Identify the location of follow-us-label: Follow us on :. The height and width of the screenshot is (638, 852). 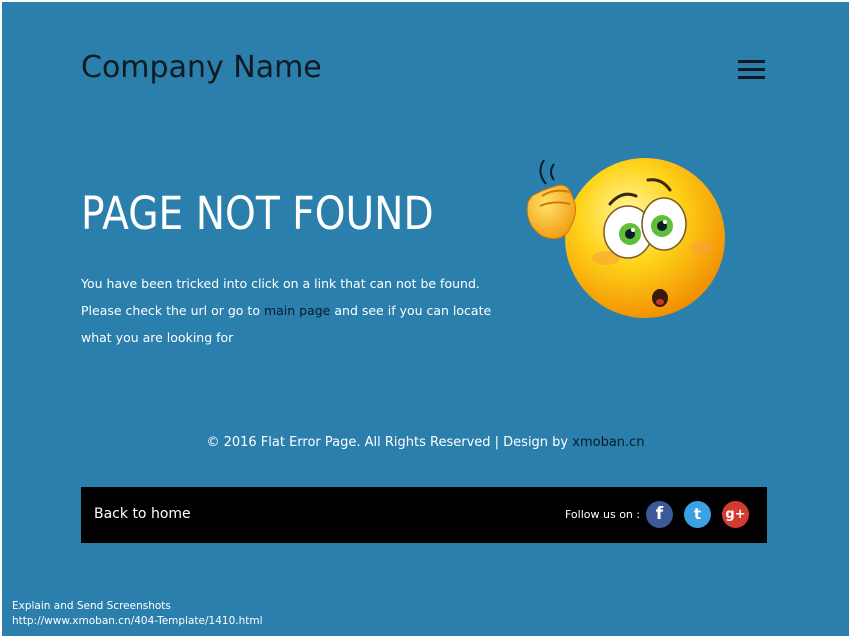
(603, 514).